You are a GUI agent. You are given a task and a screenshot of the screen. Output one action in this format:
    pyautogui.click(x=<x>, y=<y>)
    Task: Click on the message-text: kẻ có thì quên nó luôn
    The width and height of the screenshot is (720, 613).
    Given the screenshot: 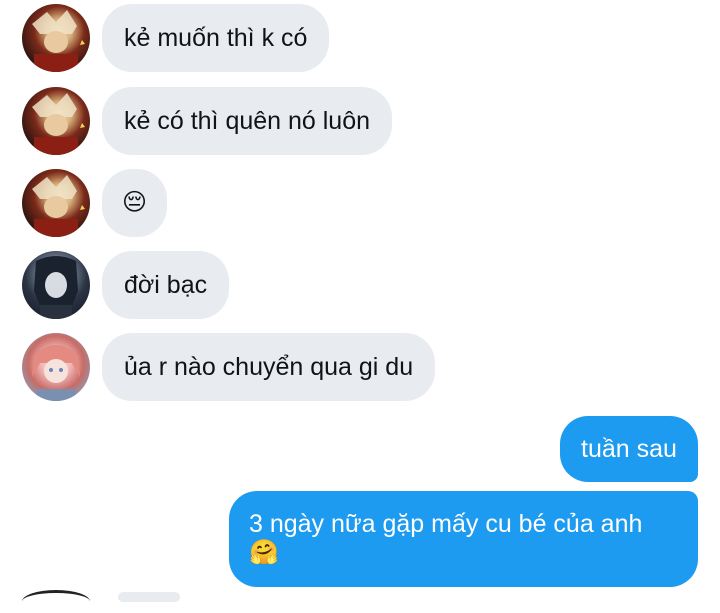 What is the action you would take?
    pyautogui.click(x=247, y=121)
    